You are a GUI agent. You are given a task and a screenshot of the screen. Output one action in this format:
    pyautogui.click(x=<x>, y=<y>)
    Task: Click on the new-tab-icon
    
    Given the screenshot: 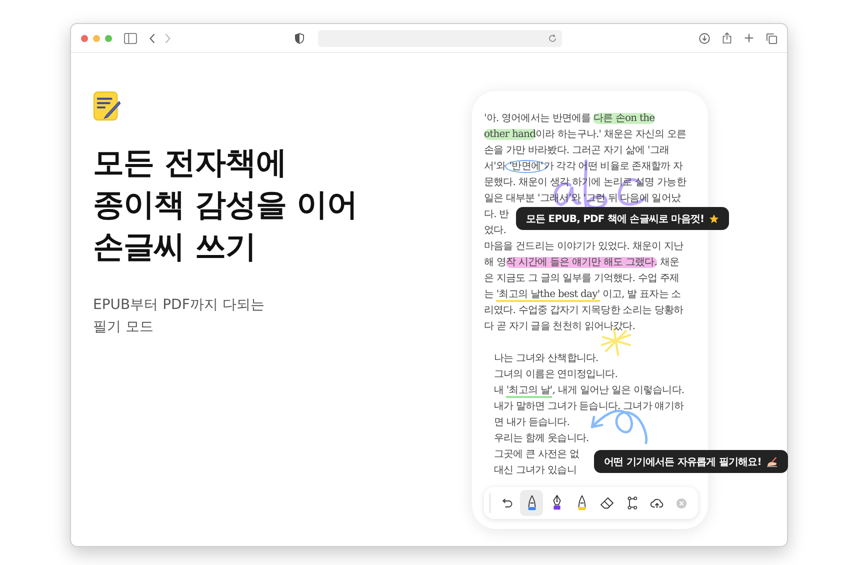 What is the action you would take?
    pyautogui.click(x=749, y=38)
    